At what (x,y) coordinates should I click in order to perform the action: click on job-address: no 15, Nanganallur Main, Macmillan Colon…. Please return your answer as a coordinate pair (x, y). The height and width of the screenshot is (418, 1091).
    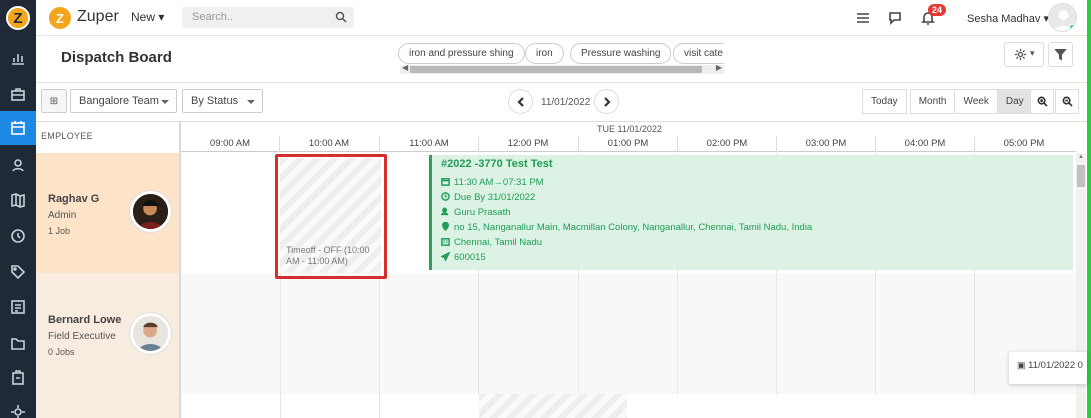
    Looking at the image, I should click on (633, 227).